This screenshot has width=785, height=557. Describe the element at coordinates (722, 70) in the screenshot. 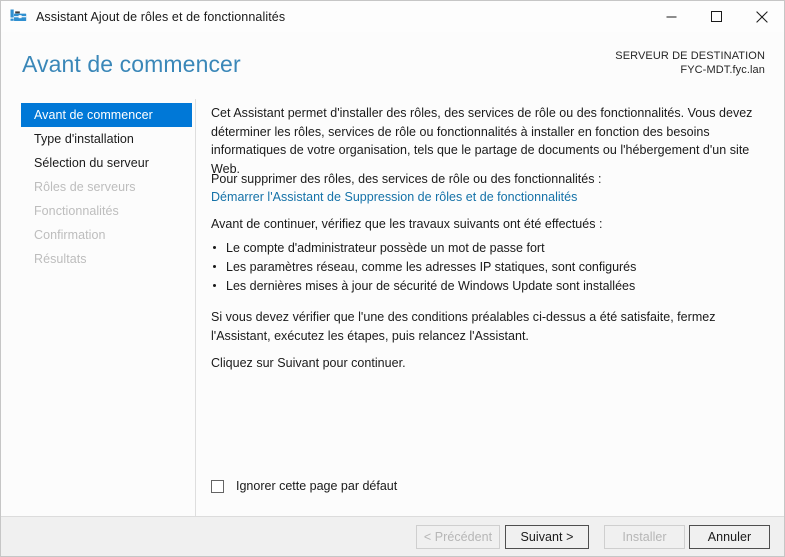

I see `destination-server-name: FYC-MDT.fyc.lan` at that location.